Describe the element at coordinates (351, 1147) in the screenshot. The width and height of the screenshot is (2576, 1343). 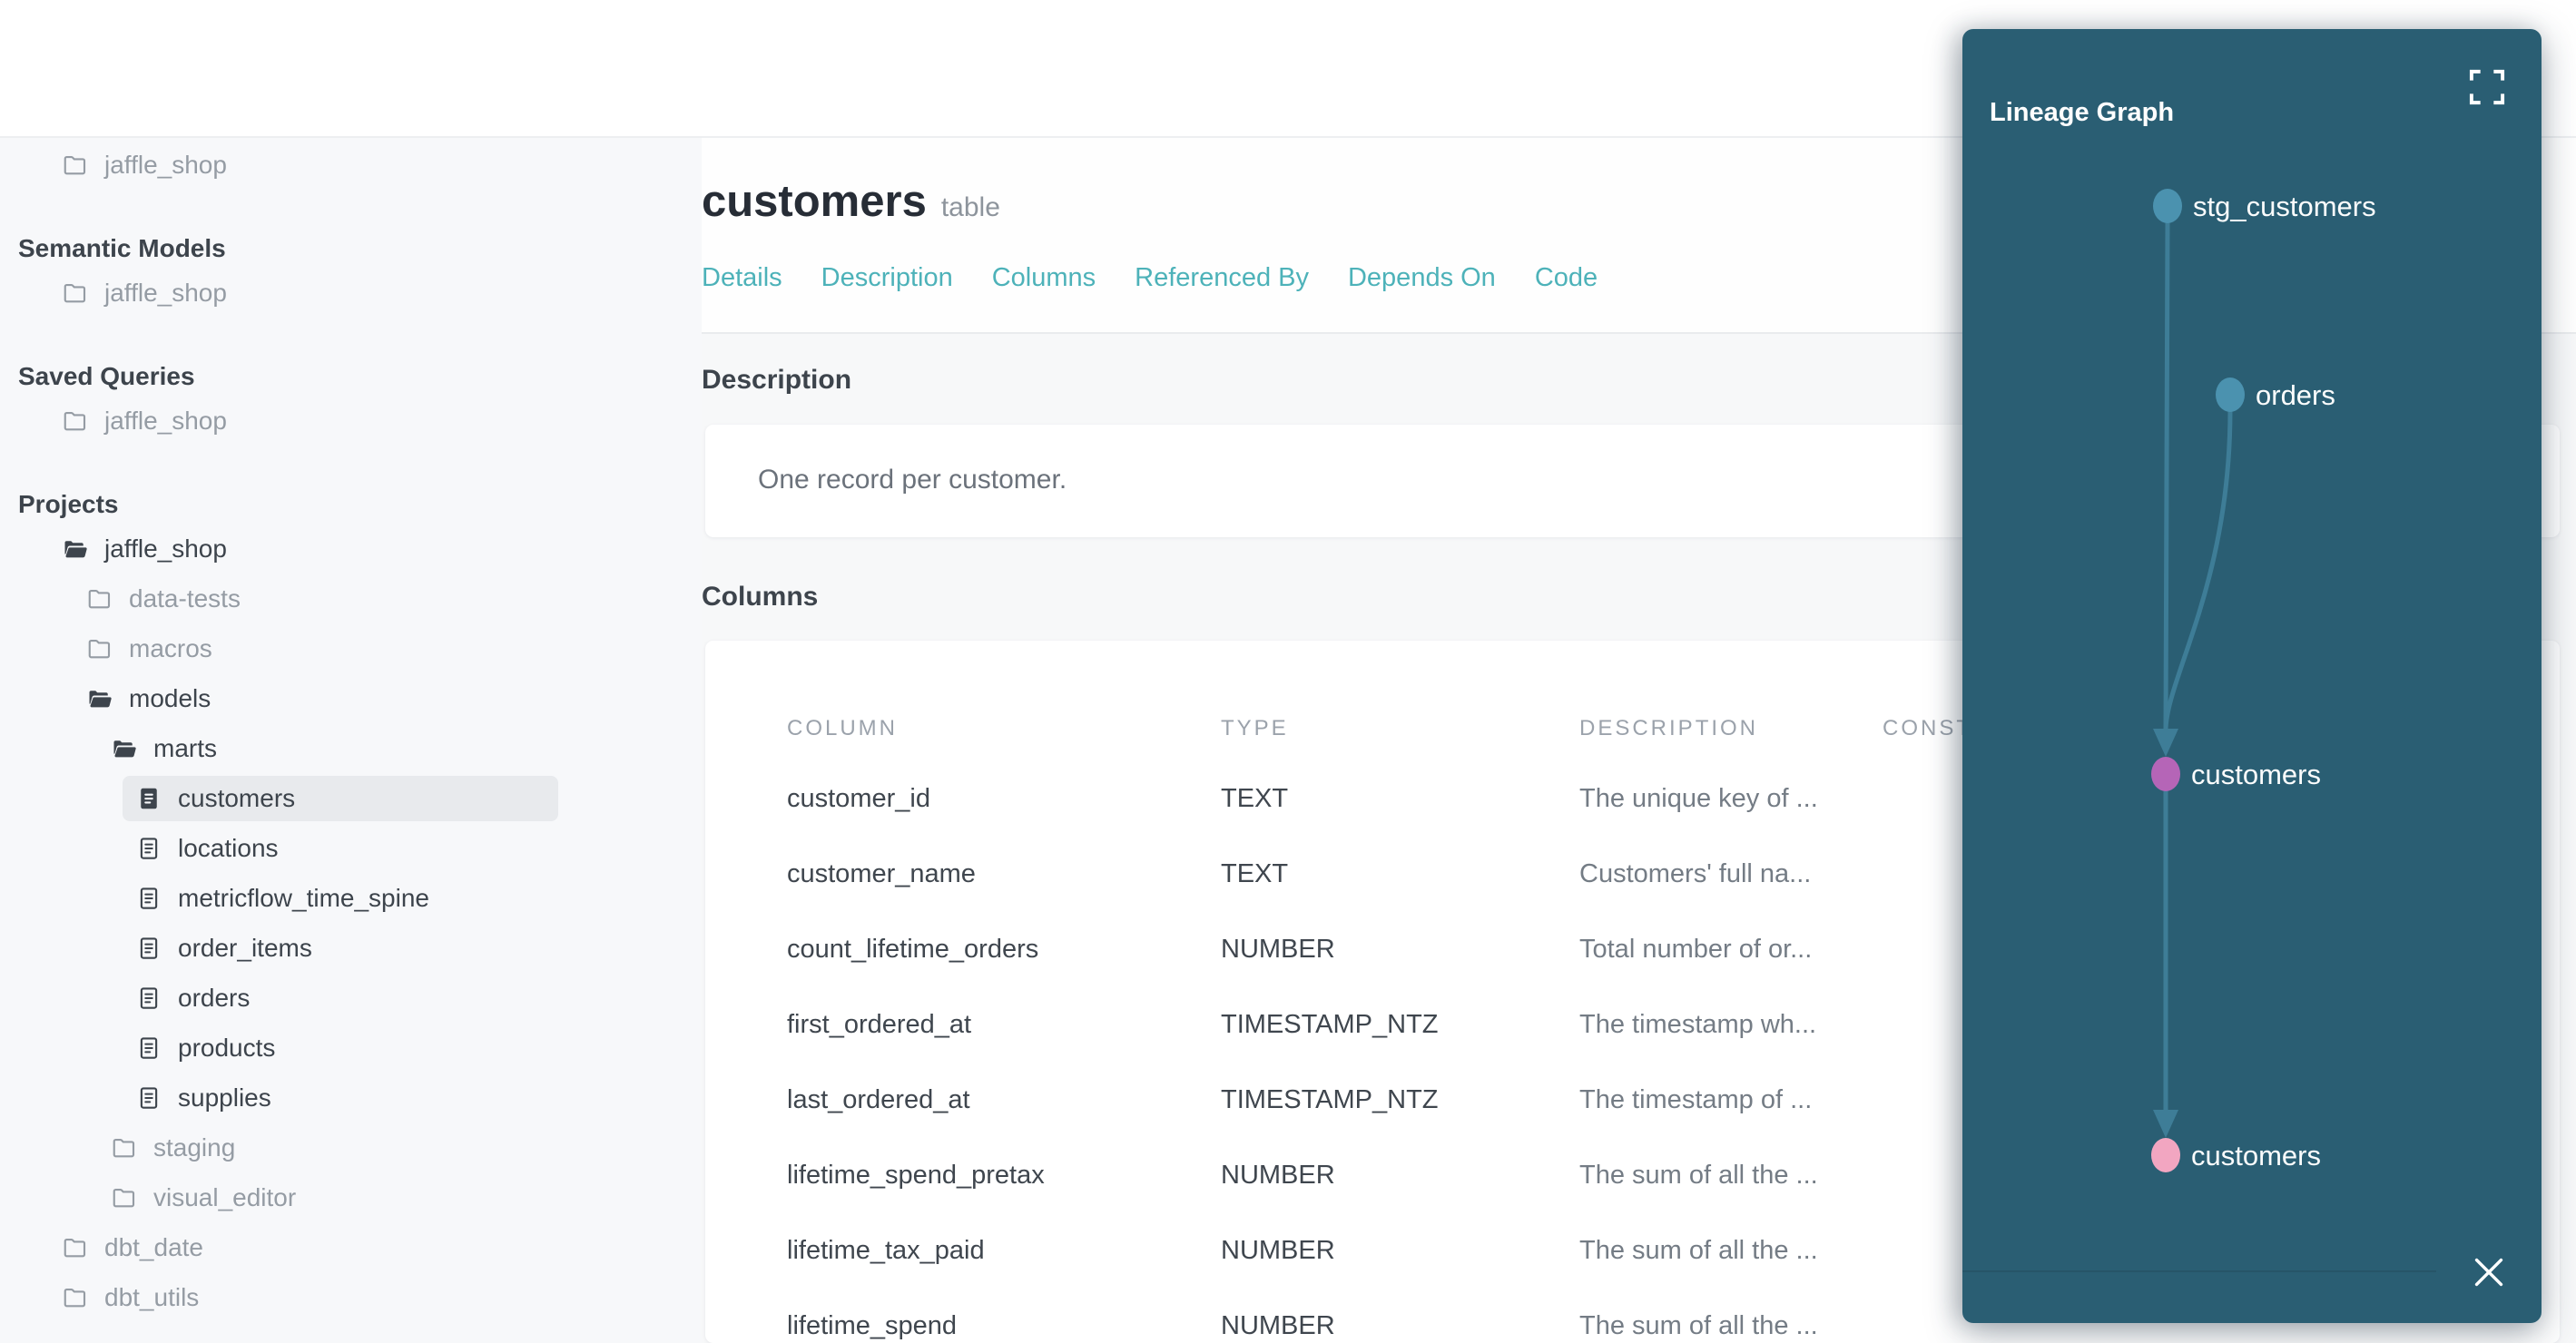
I see `sidebar-item-staging: staging` at that location.